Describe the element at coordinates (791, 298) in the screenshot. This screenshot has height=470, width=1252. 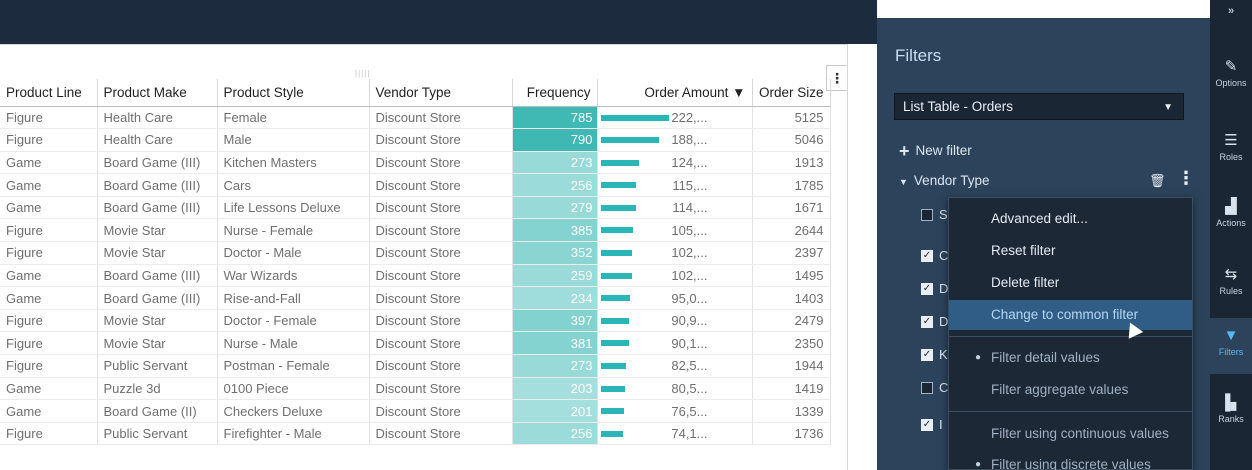
I see `cell-order-size: 1403` at that location.